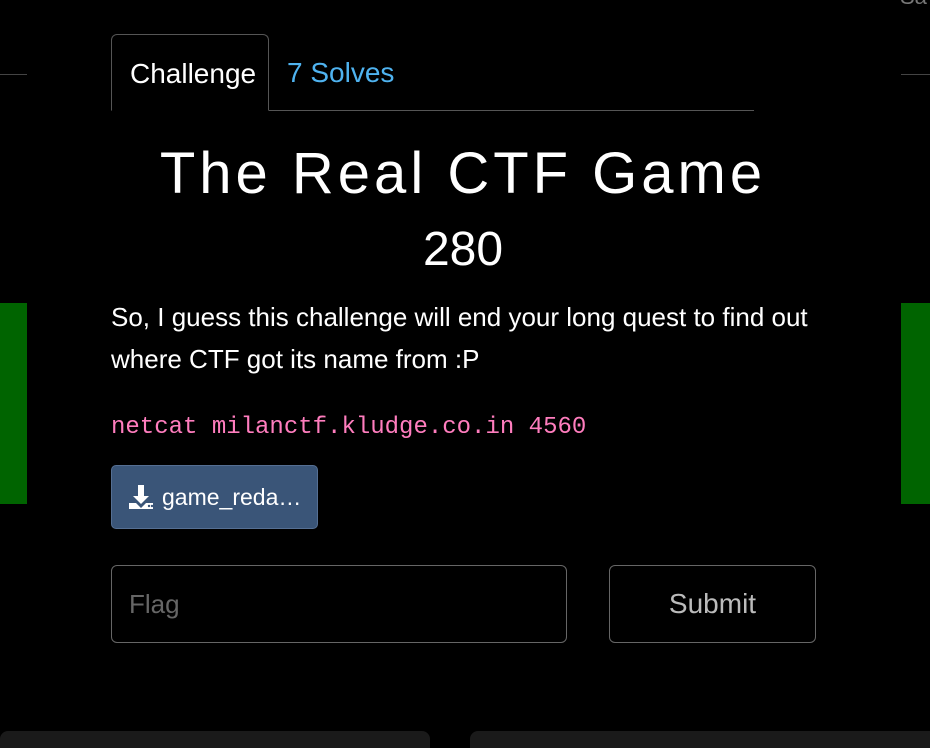  What do you see at coordinates (712, 604) in the screenshot?
I see `submit-button: Submit` at bounding box center [712, 604].